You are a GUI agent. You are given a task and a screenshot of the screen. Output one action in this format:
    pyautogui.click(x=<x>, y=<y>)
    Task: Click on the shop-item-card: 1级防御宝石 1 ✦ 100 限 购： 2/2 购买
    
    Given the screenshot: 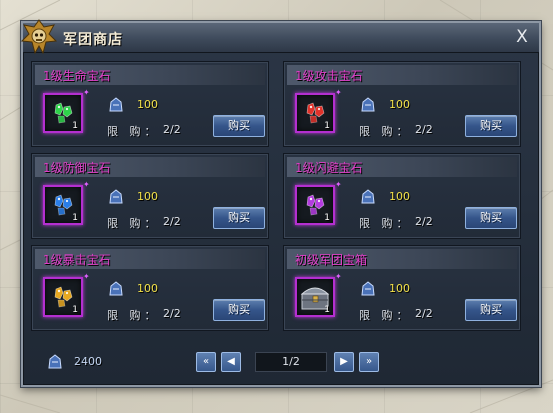 What is the action you would take?
    pyautogui.click(x=150, y=196)
    